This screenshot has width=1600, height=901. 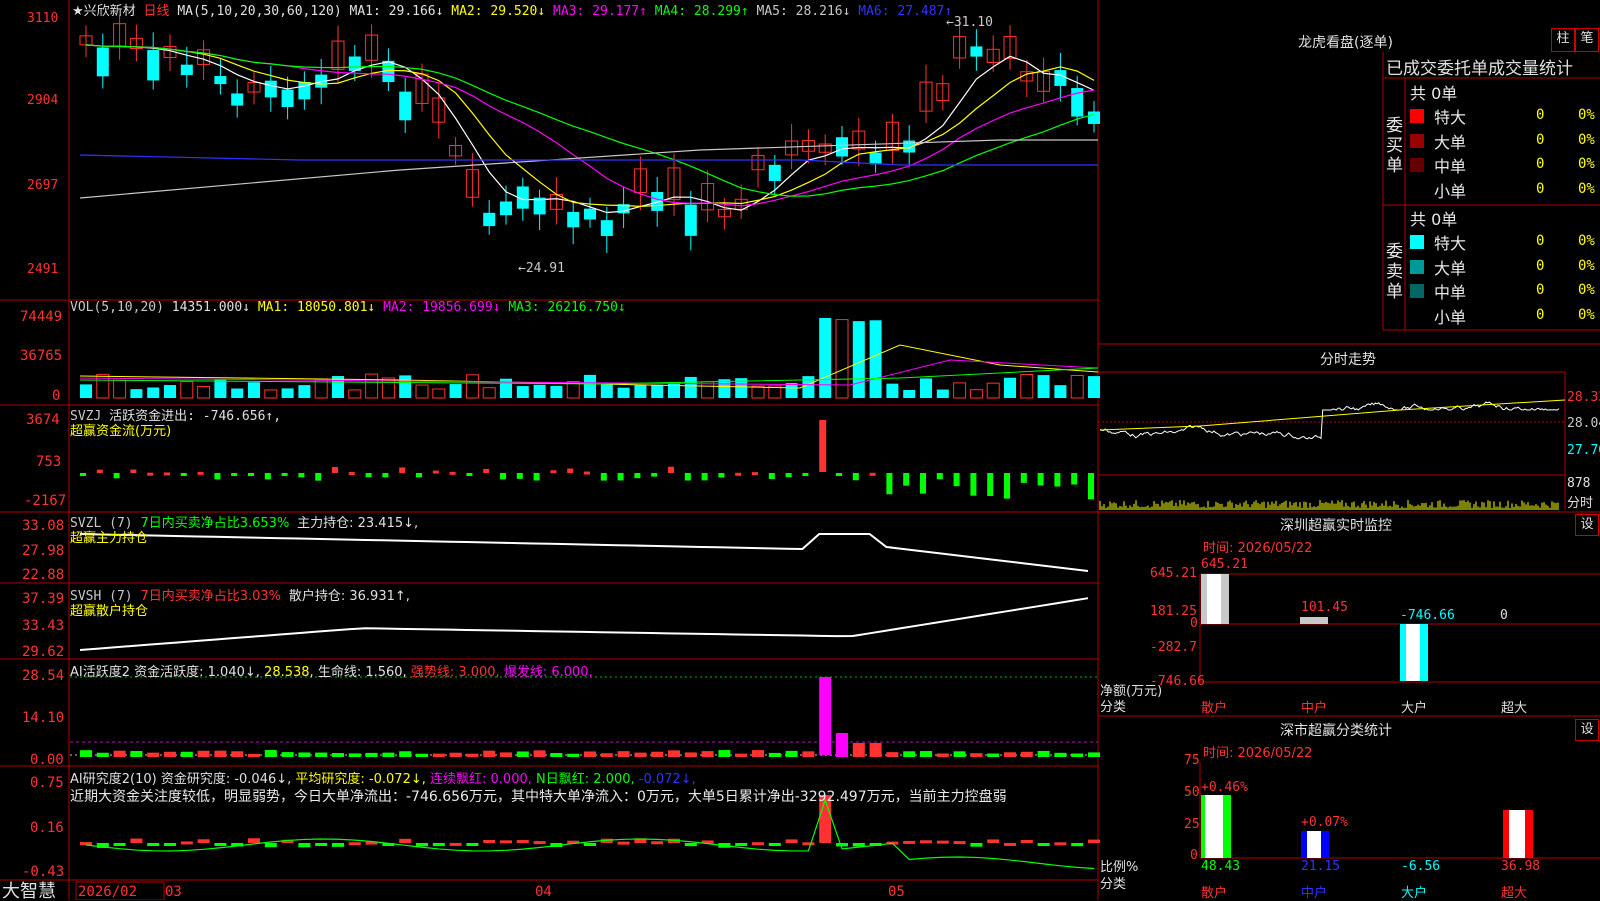 What do you see at coordinates (1450, 292) in the screenshot?
I see `order-size-name: 中单` at bounding box center [1450, 292].